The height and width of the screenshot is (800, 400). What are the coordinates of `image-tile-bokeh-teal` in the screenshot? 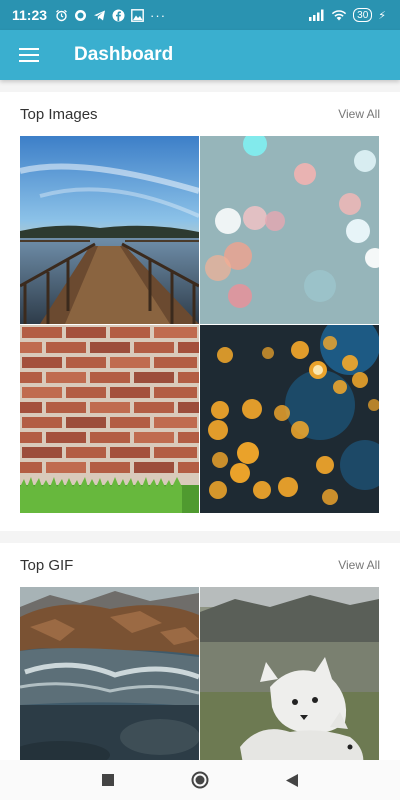 It's located at (289, 230).